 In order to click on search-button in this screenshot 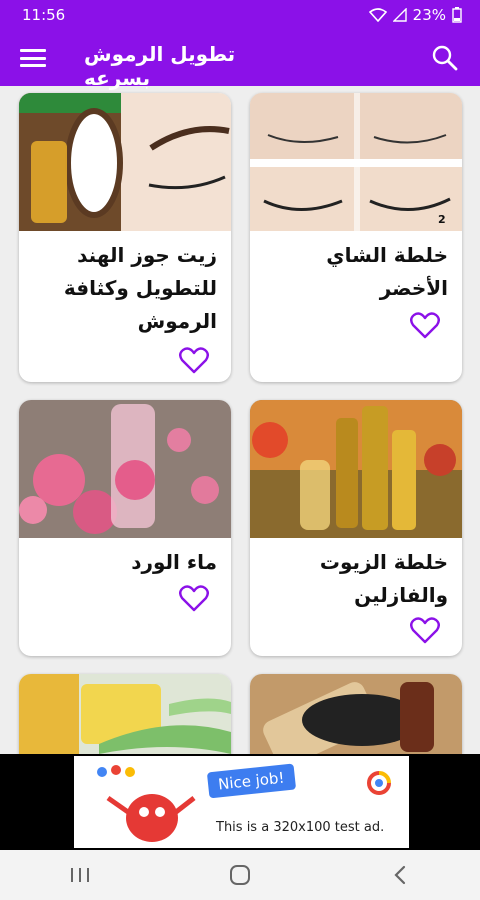, I will do `click(445, 58)`.